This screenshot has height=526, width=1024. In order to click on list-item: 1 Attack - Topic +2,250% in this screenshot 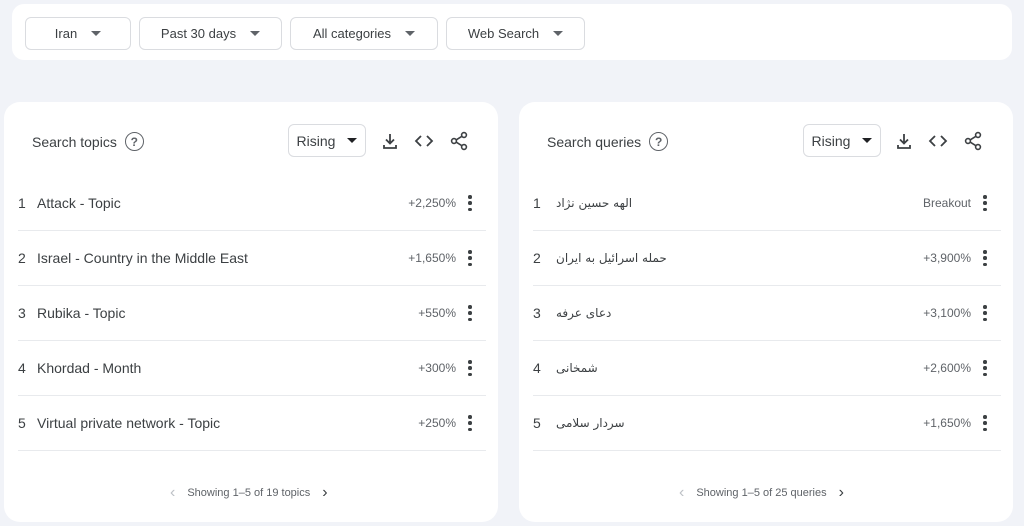, I will do `click(252, 203)`.